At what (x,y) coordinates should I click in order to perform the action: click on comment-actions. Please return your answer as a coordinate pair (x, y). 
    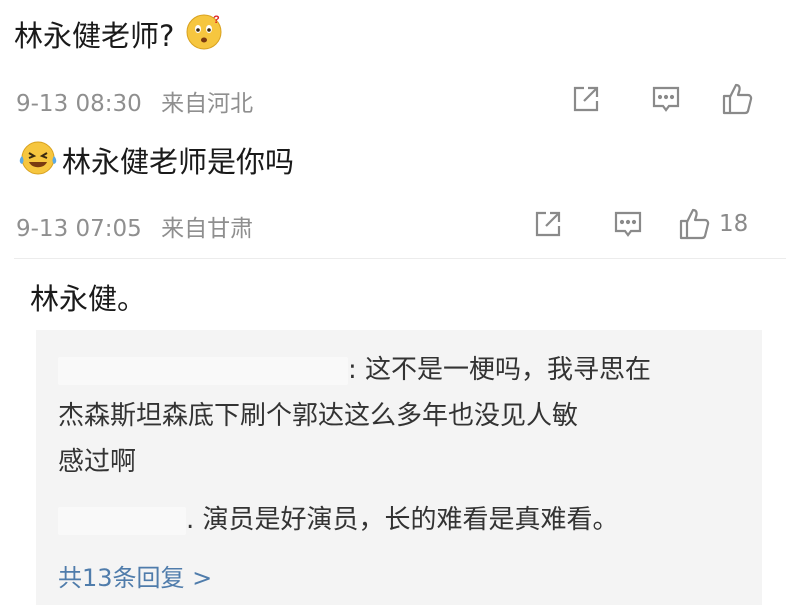
    Looking at the image, I should click on (685, 99).